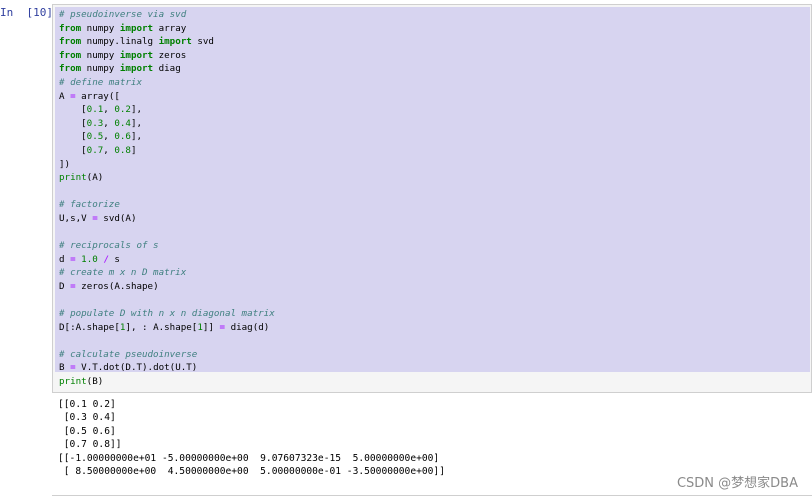  What do you see at coordinates (65, 368) in the screenshot?
I see `code-token: B` at bounding box center [65, 368].